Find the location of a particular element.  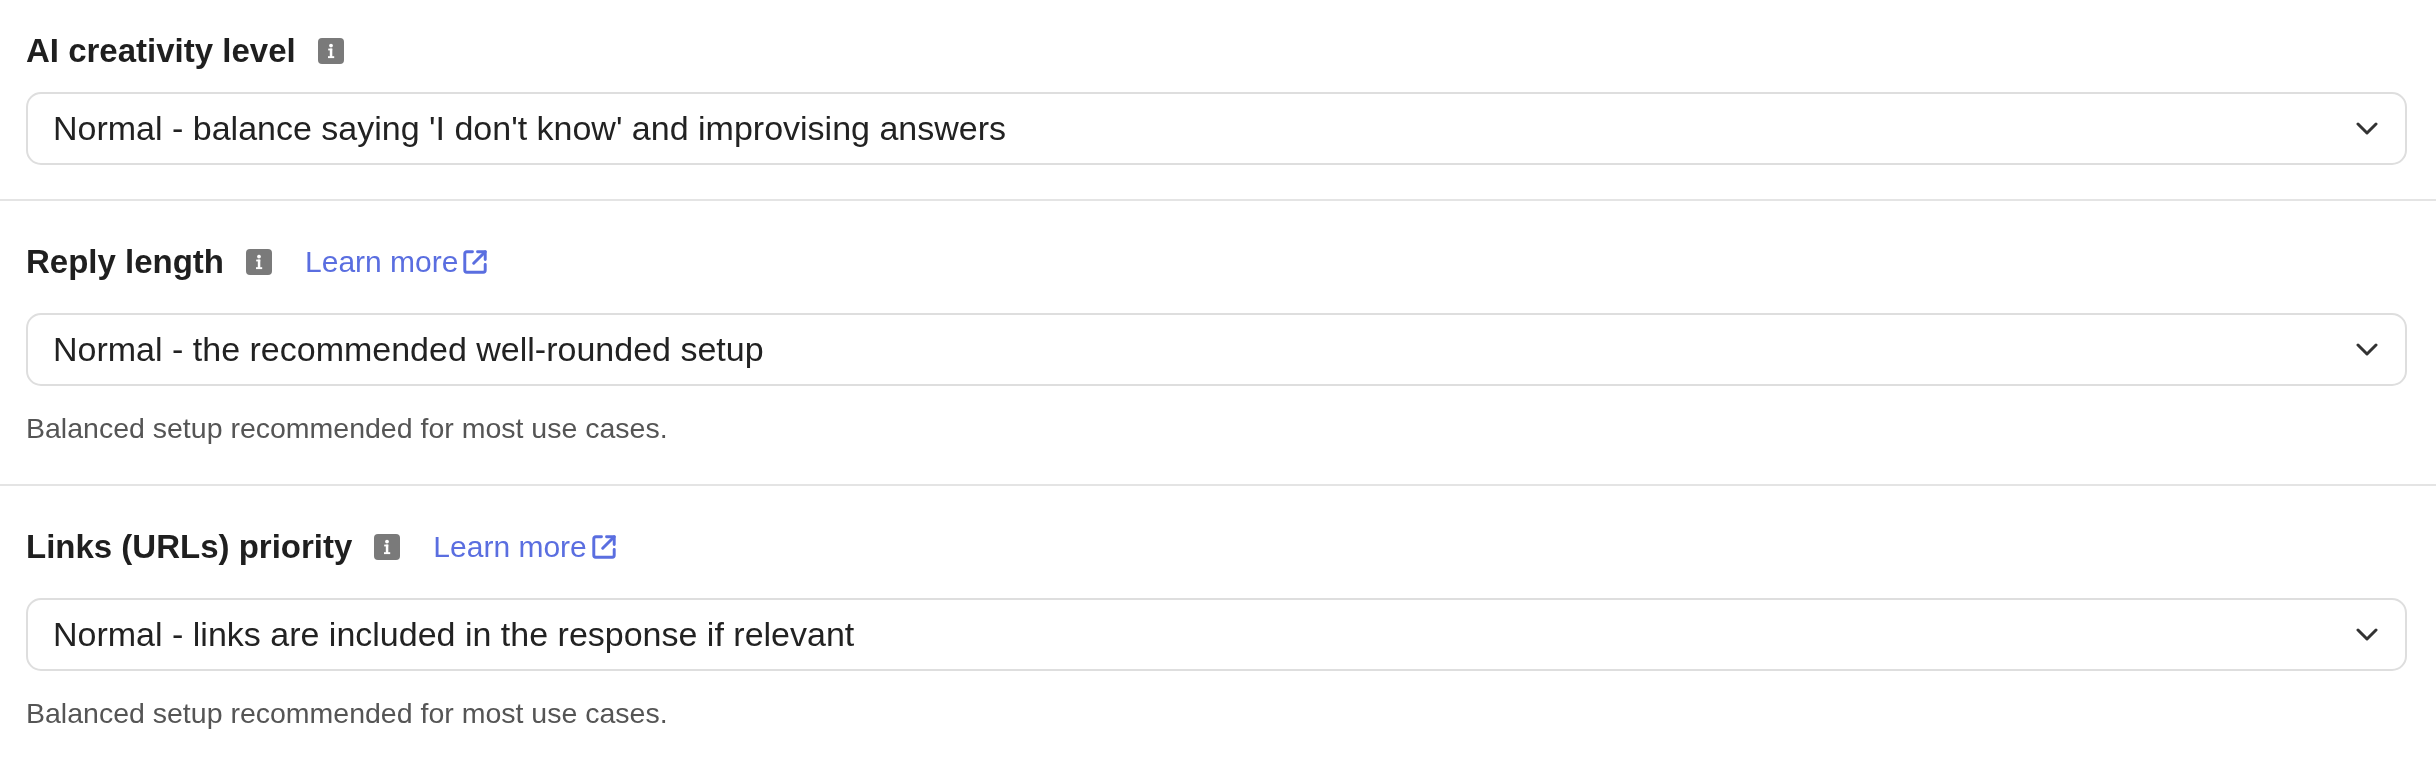

dropdown-field: Normal - the recommended well-rounded setup is located at coordinates (1216, 349).